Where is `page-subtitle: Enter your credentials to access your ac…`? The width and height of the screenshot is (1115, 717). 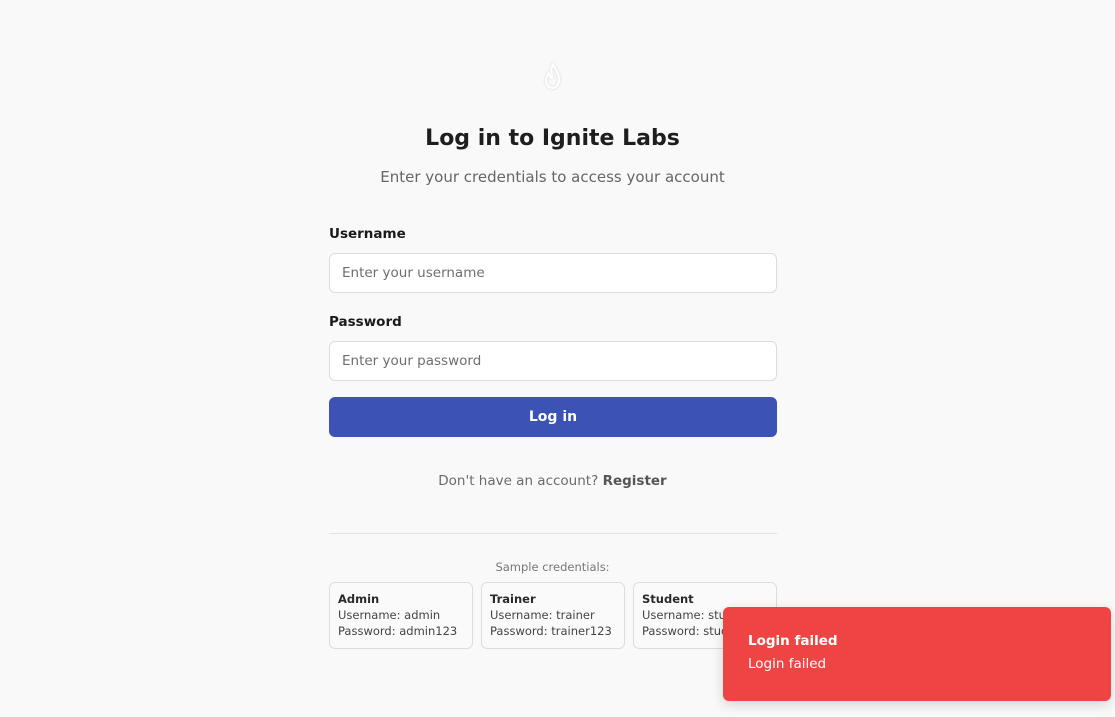
page-subtitle: Enter your credentials to access your ac… is located at coordinates (552, 177).